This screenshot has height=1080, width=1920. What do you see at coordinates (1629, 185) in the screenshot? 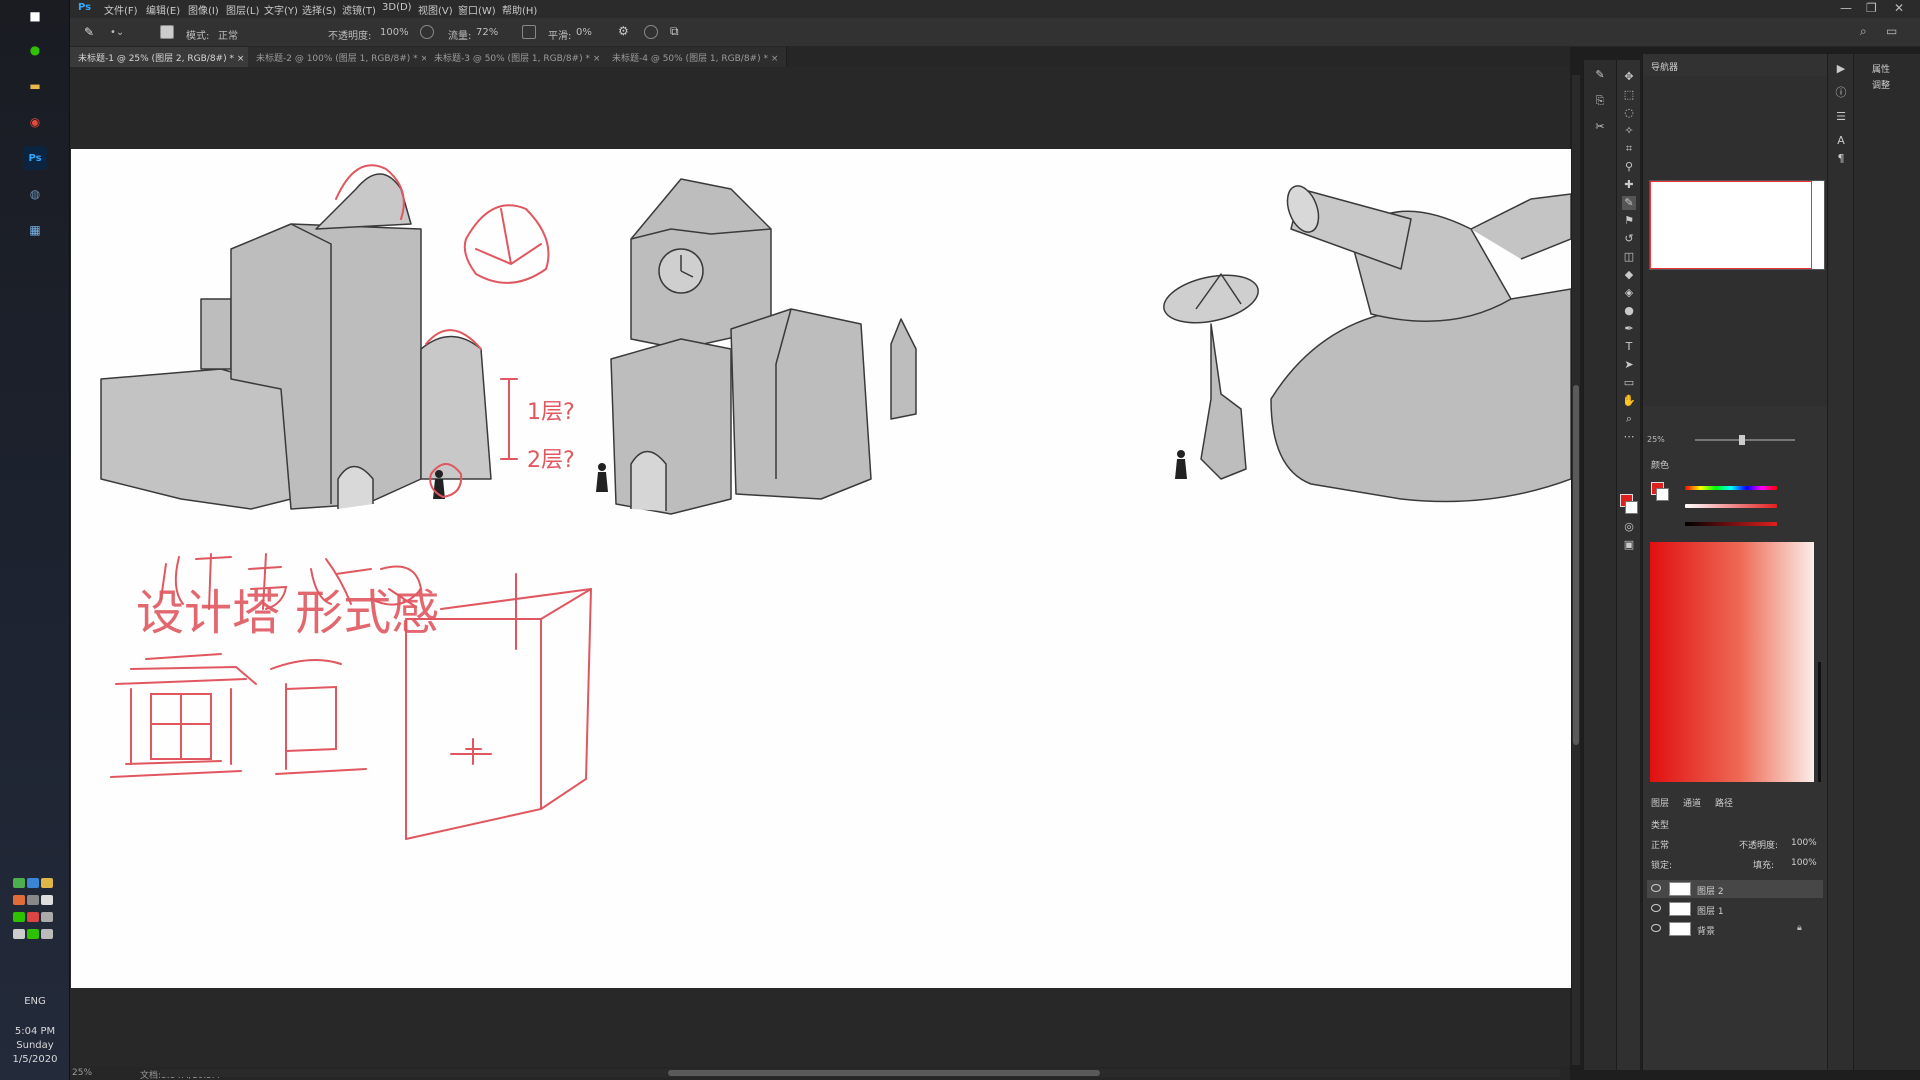
I see `healing-brush-icon: ✚` at bounding box center [1629, 185].